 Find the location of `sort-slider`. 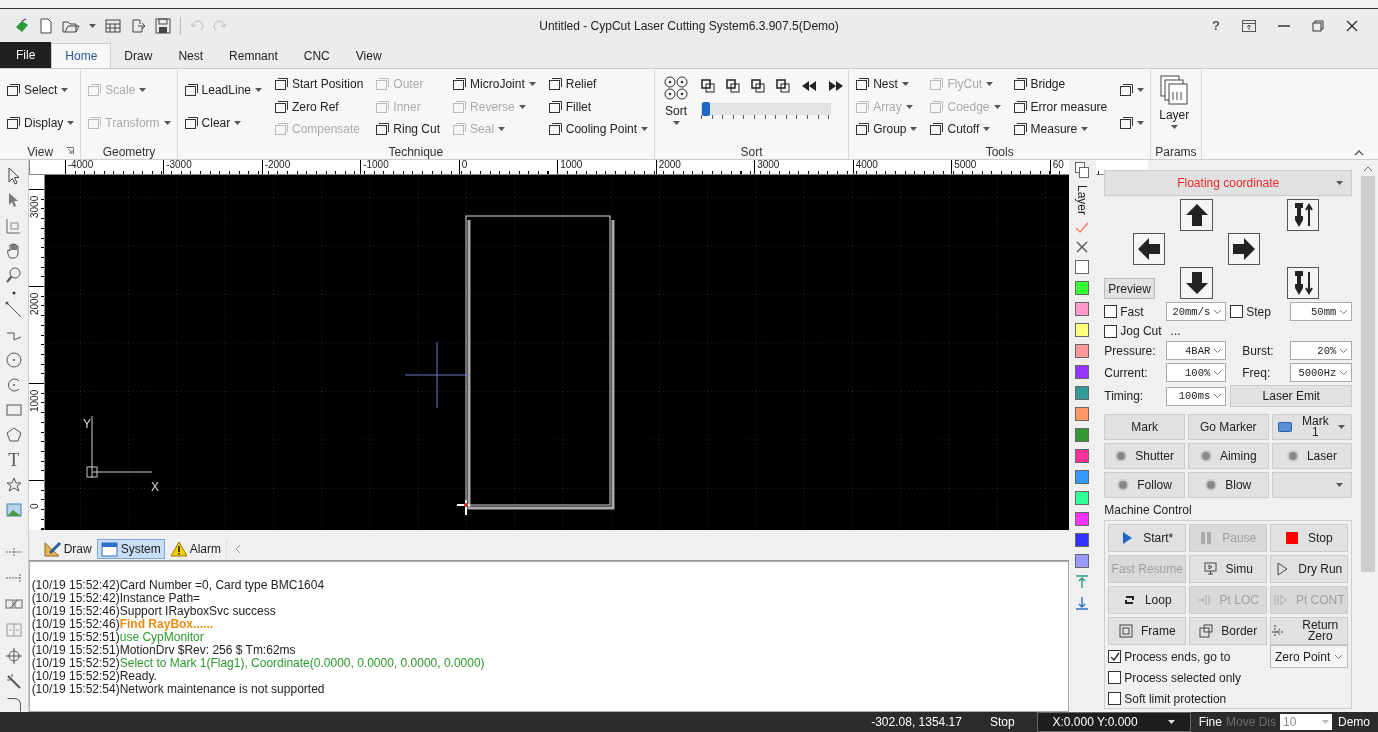

sort-slider is located at coordinates (766, 109).